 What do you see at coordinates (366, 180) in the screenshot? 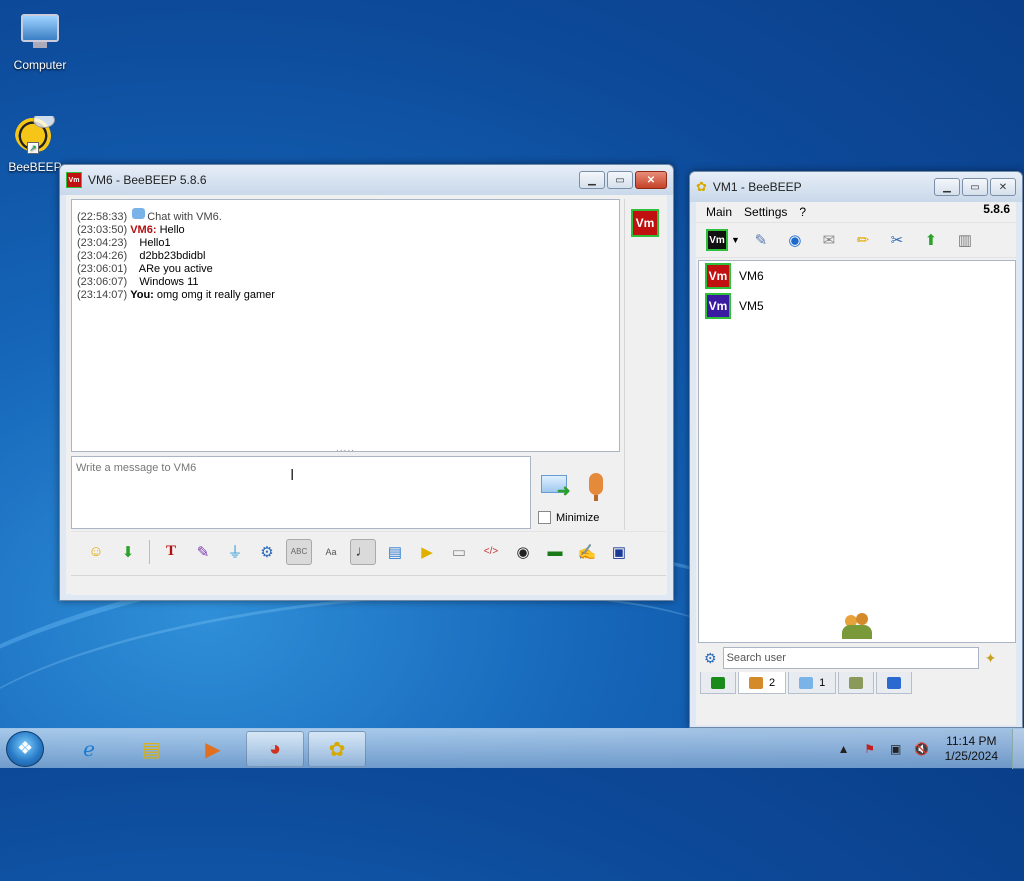
I see `chat-window-titlebar: Vm VM6 - BeeBEEP 5.8.6 ▁ ▭ ✕` at bounding box center [366, 180].